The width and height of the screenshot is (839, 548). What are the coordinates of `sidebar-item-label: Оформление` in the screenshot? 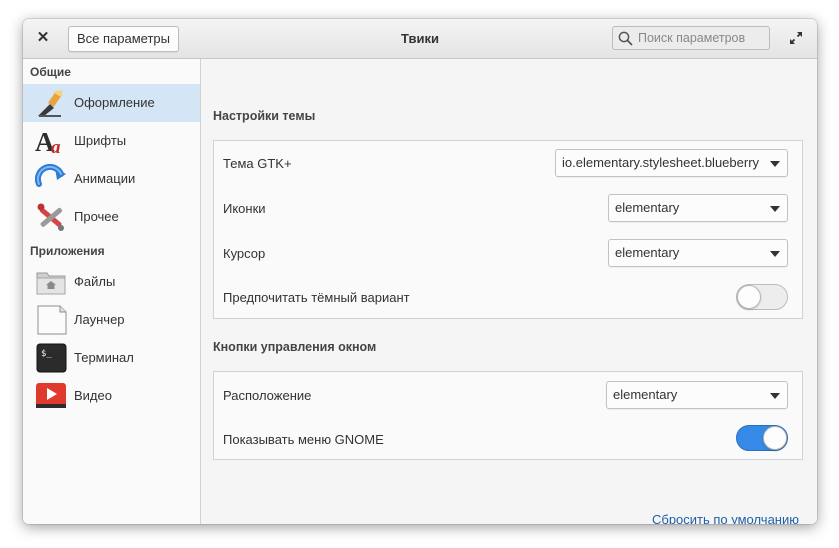 It's located at (114, 102).